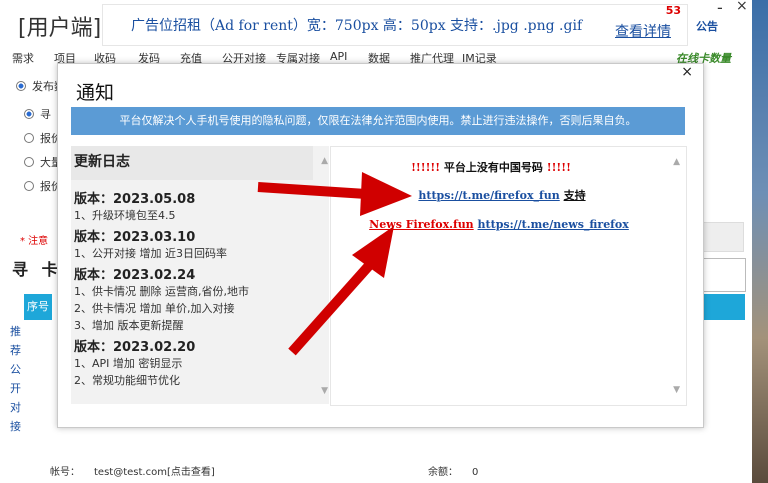 The width and height of the screenshot is (768, 483). What do you see at coordinates (722, 237) in the screenshot?
I see `right-panel-input` at bounding box center [722, 237].